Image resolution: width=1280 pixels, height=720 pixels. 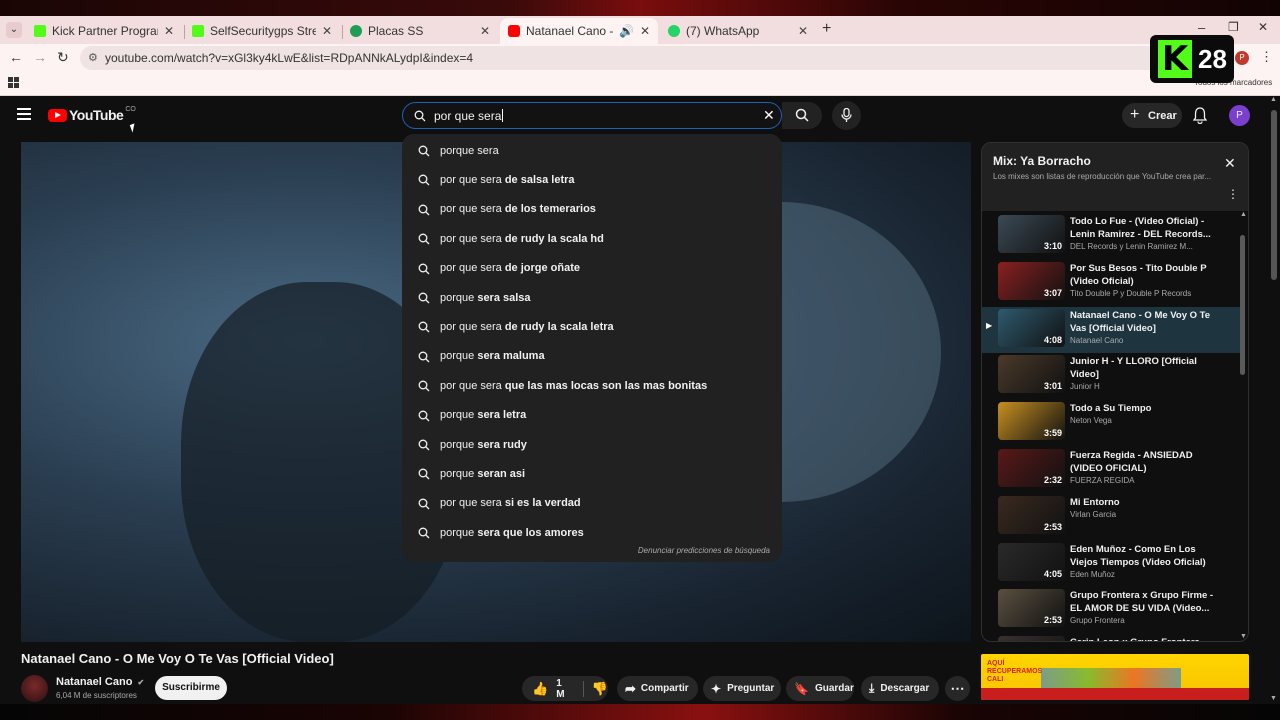 What do you see at coordinates (1152, 115) in the screenshot?
I see `create-button: + Crear` at bounding box center [1152, 115].